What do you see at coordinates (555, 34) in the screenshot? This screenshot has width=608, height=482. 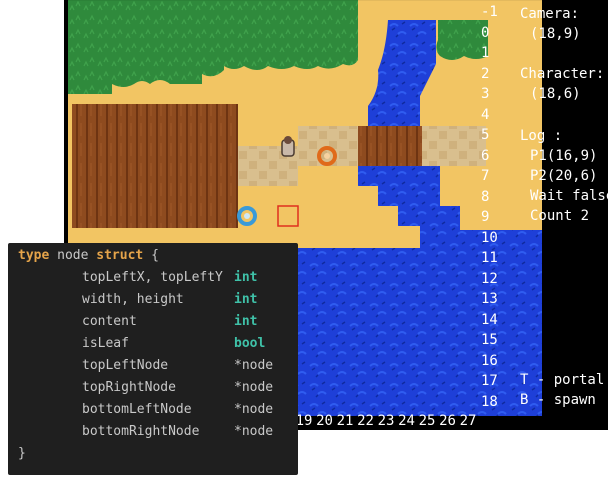 I see `camera-value: (18,9)` at bounding box center [555, 34].